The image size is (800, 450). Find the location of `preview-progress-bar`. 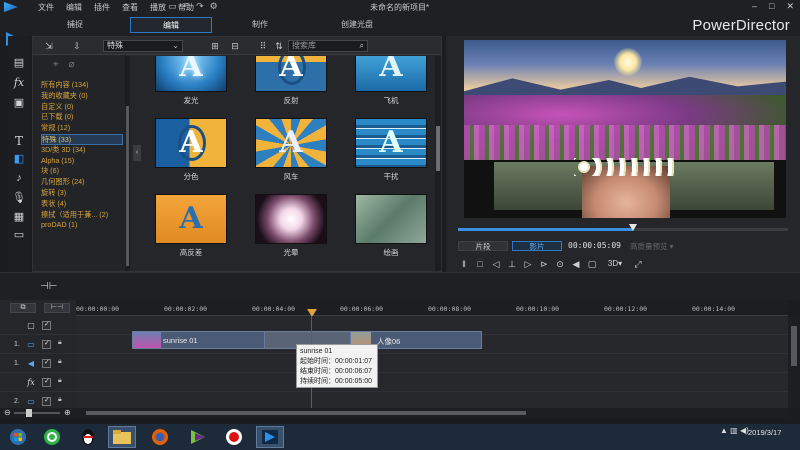

preview-progress-bar is located at coordinates (623, 227).